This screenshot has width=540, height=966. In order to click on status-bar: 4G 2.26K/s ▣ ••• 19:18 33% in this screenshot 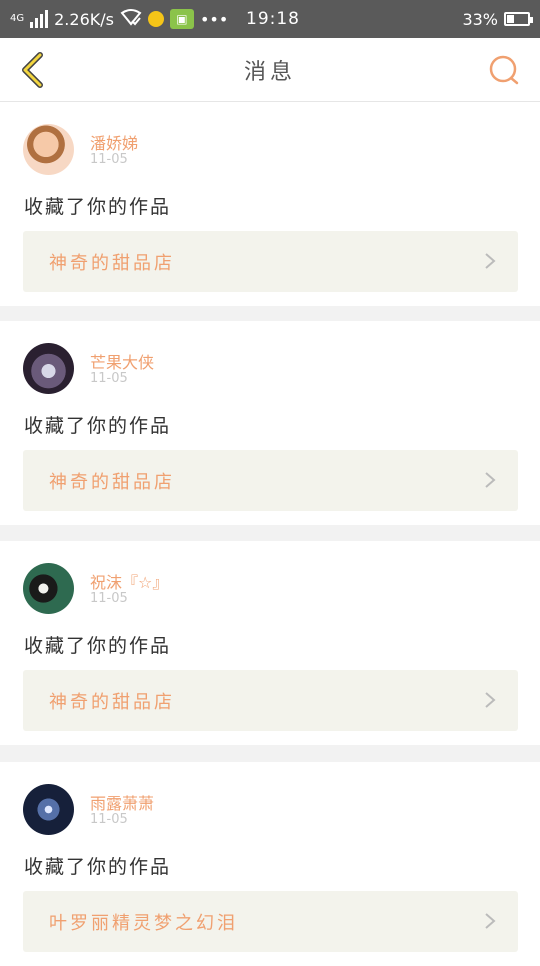, I will do `click(270, 19)`.